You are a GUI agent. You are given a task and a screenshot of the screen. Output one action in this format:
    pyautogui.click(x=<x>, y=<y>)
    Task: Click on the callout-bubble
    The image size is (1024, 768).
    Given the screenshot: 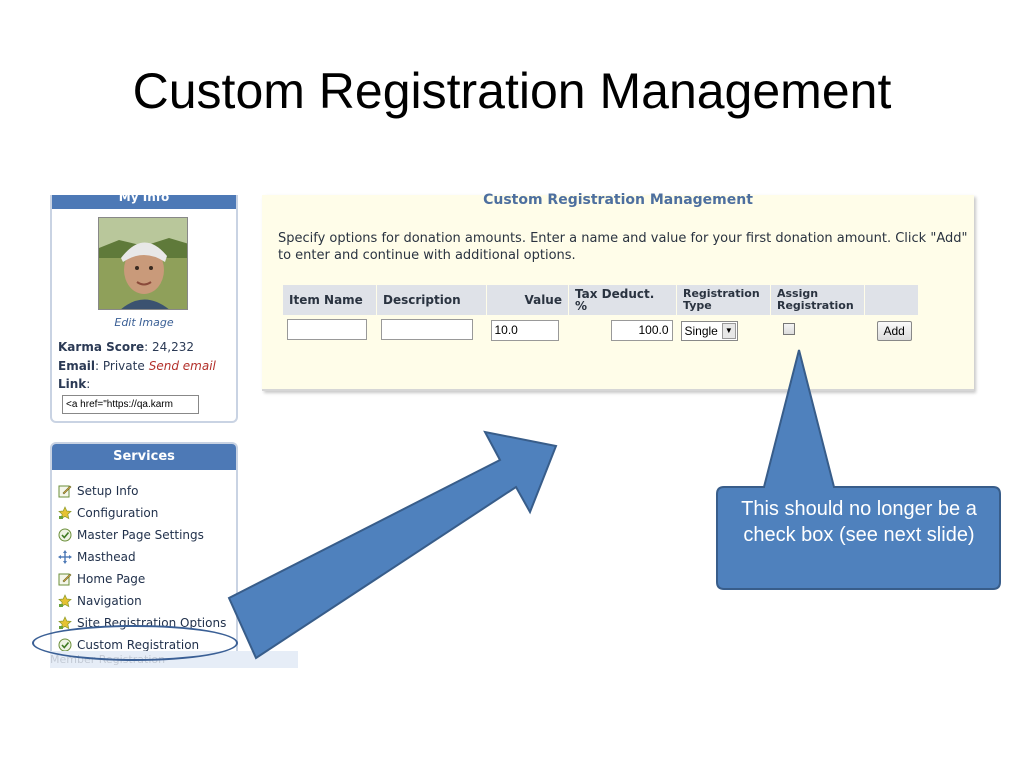 What is the action you would take?
    pyautogui.click(x=858, y=469)
    